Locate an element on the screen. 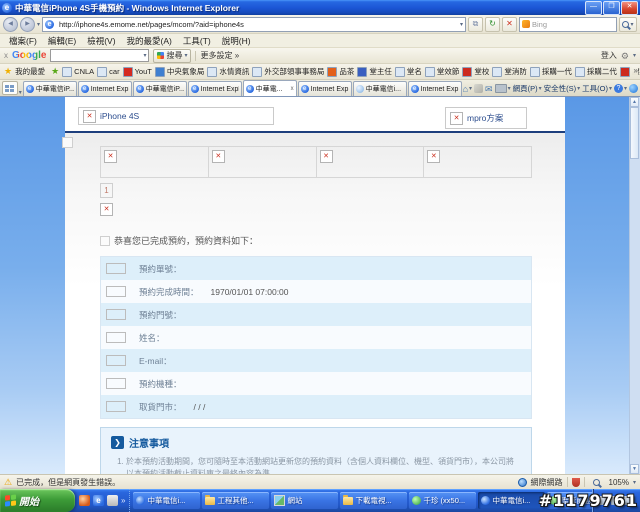 Image resolution: width=640 pixels, height=512 pixels. scroll-up-arrow: ▲ is located at coordinates (634, 102).